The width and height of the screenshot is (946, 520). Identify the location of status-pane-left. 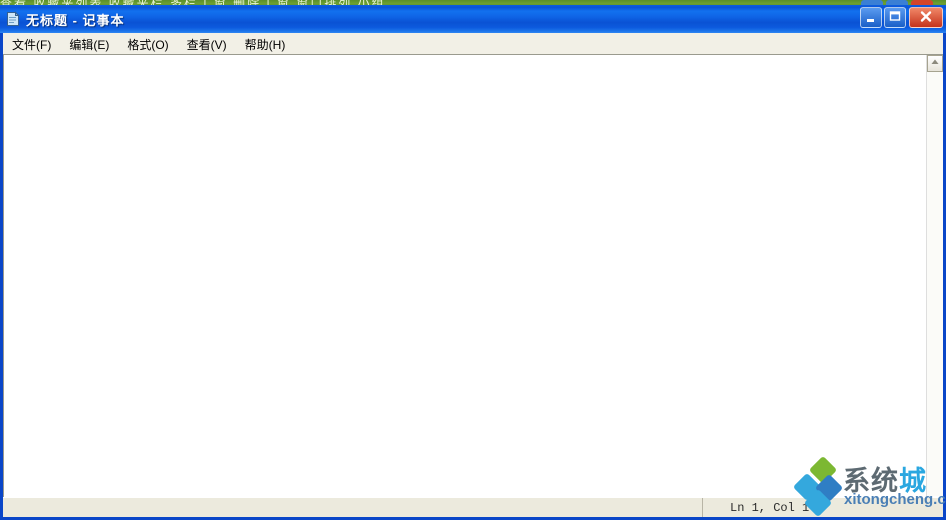
(353, 507).